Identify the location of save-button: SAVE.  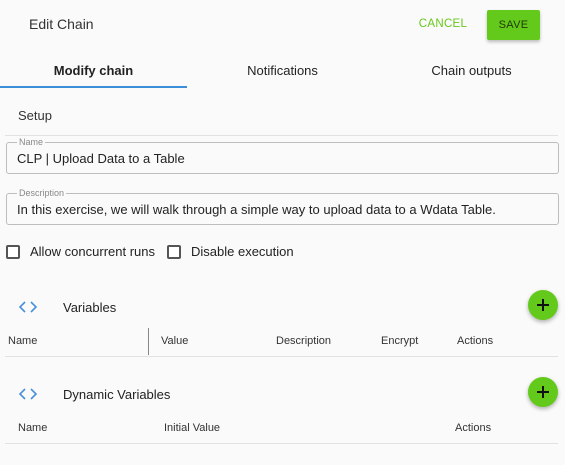
(513, 25).